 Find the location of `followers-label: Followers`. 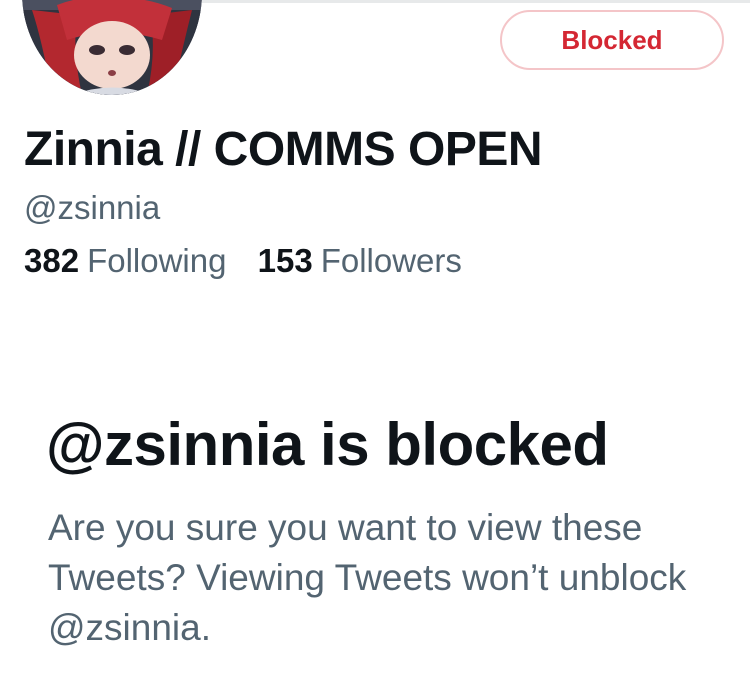

followers-label: Followers is located at coordinates (391, 260).